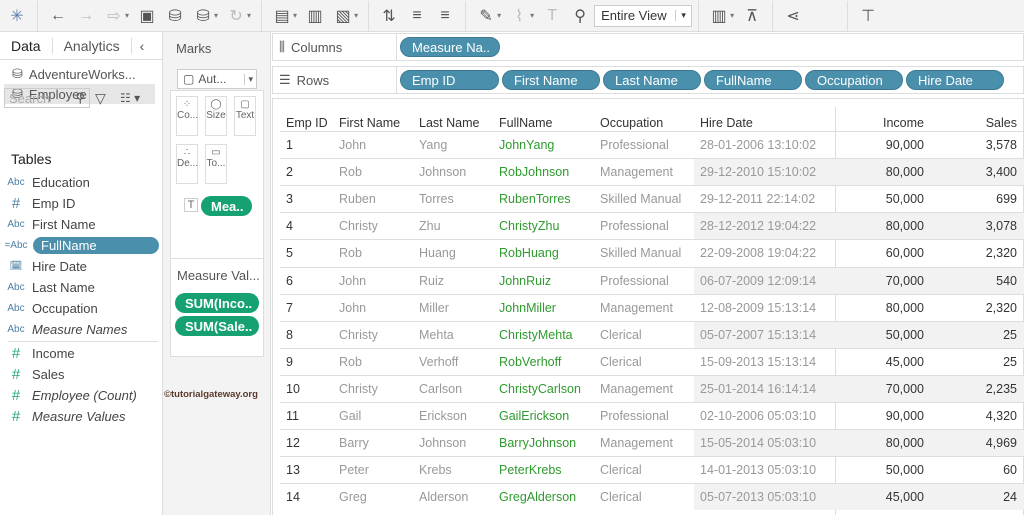  What do you see at coordinates (80, 395) in the screenshot?
I see `field-employee-count-: # Employee (Count)` at bounding box center [80, 395].